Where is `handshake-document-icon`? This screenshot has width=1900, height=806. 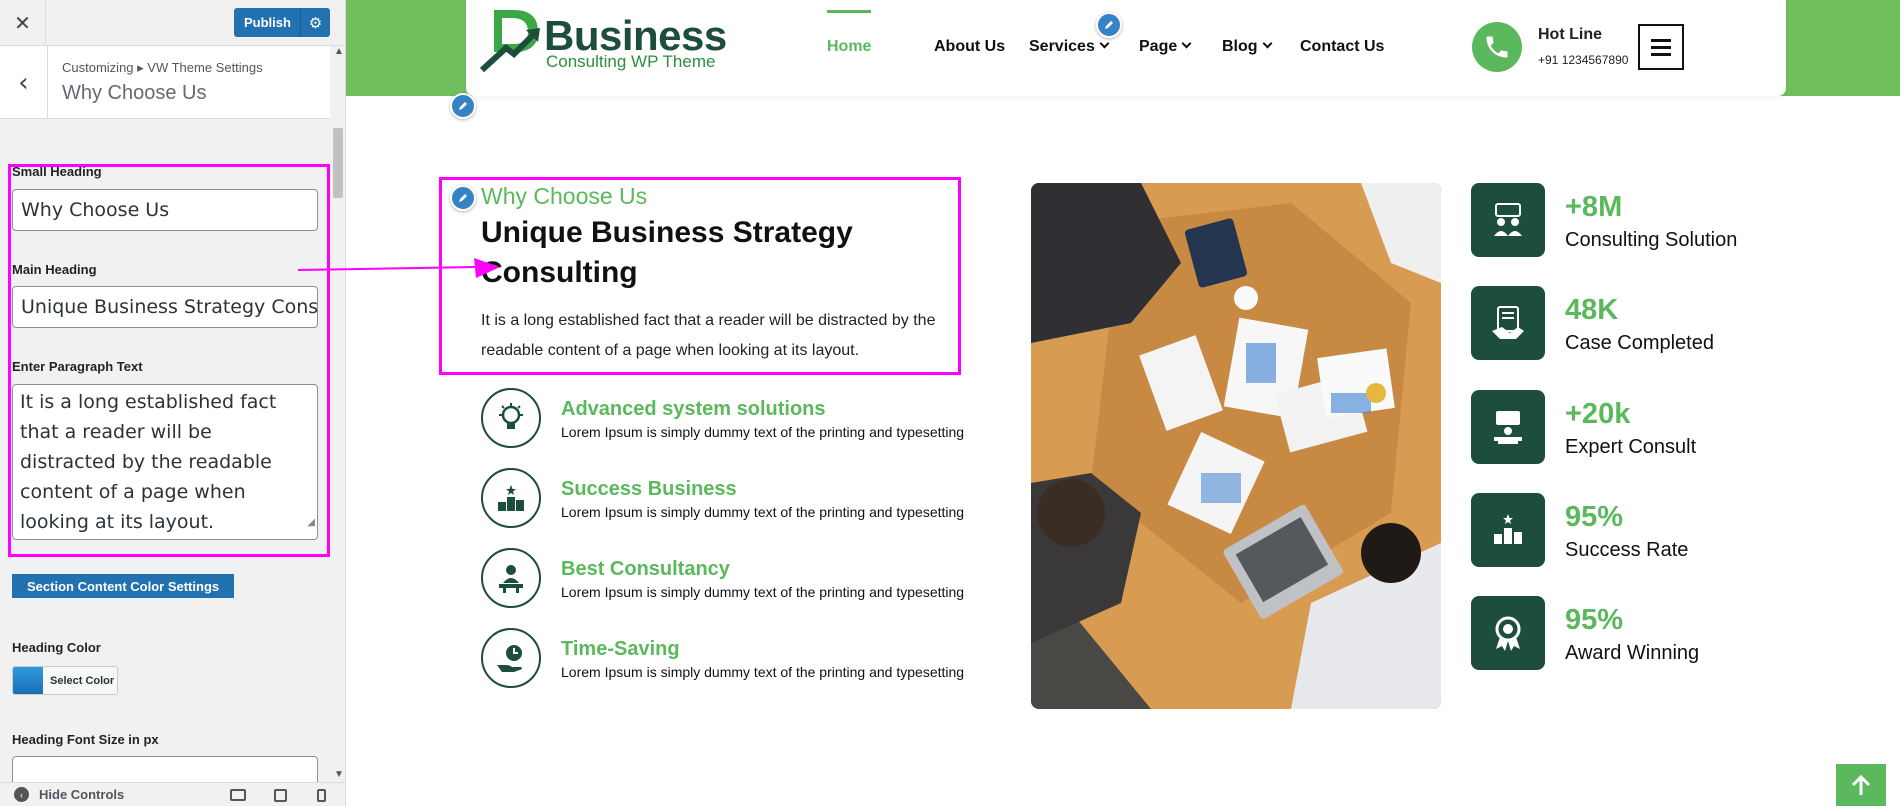
handshake-document-icon is located at coordinates (1508, 323).